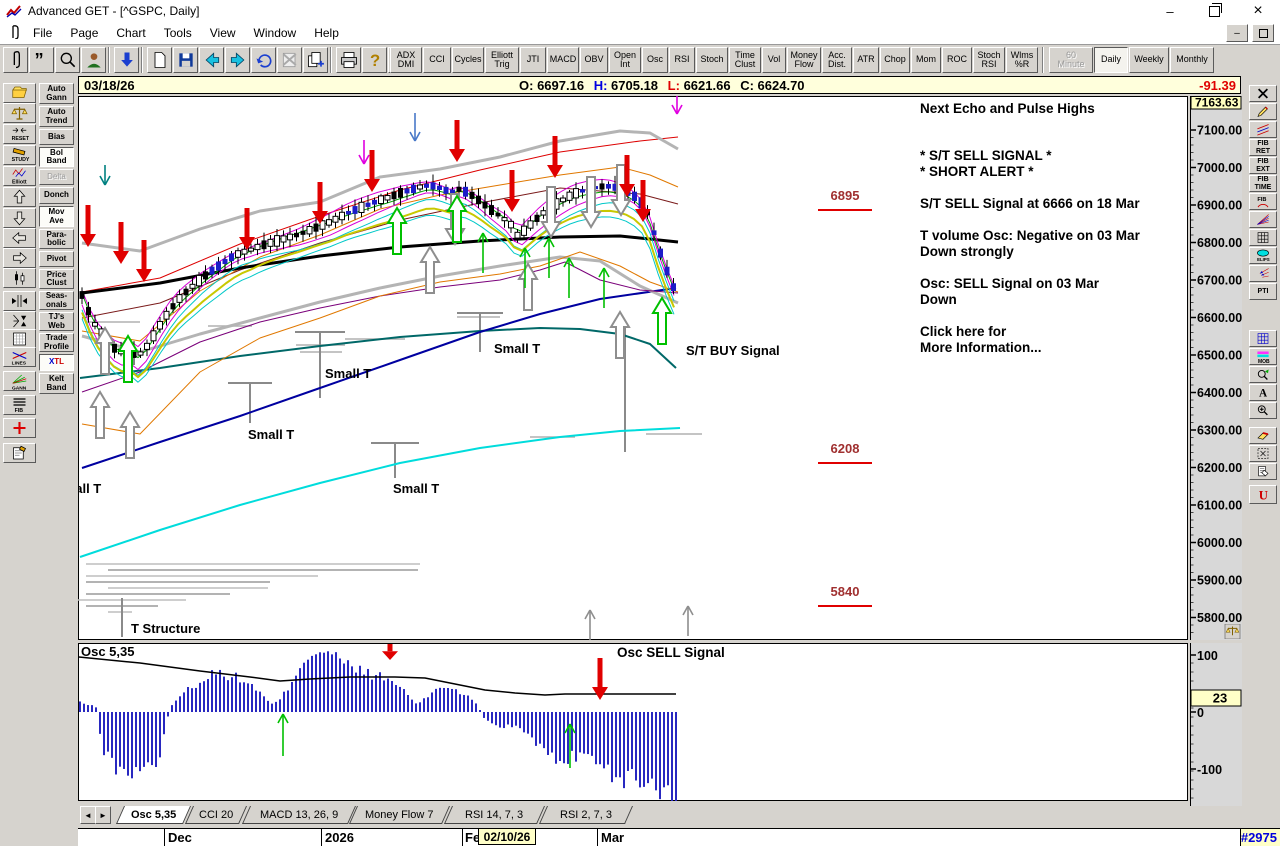  I want to click on minimize-button: –, so click(1170, 11).